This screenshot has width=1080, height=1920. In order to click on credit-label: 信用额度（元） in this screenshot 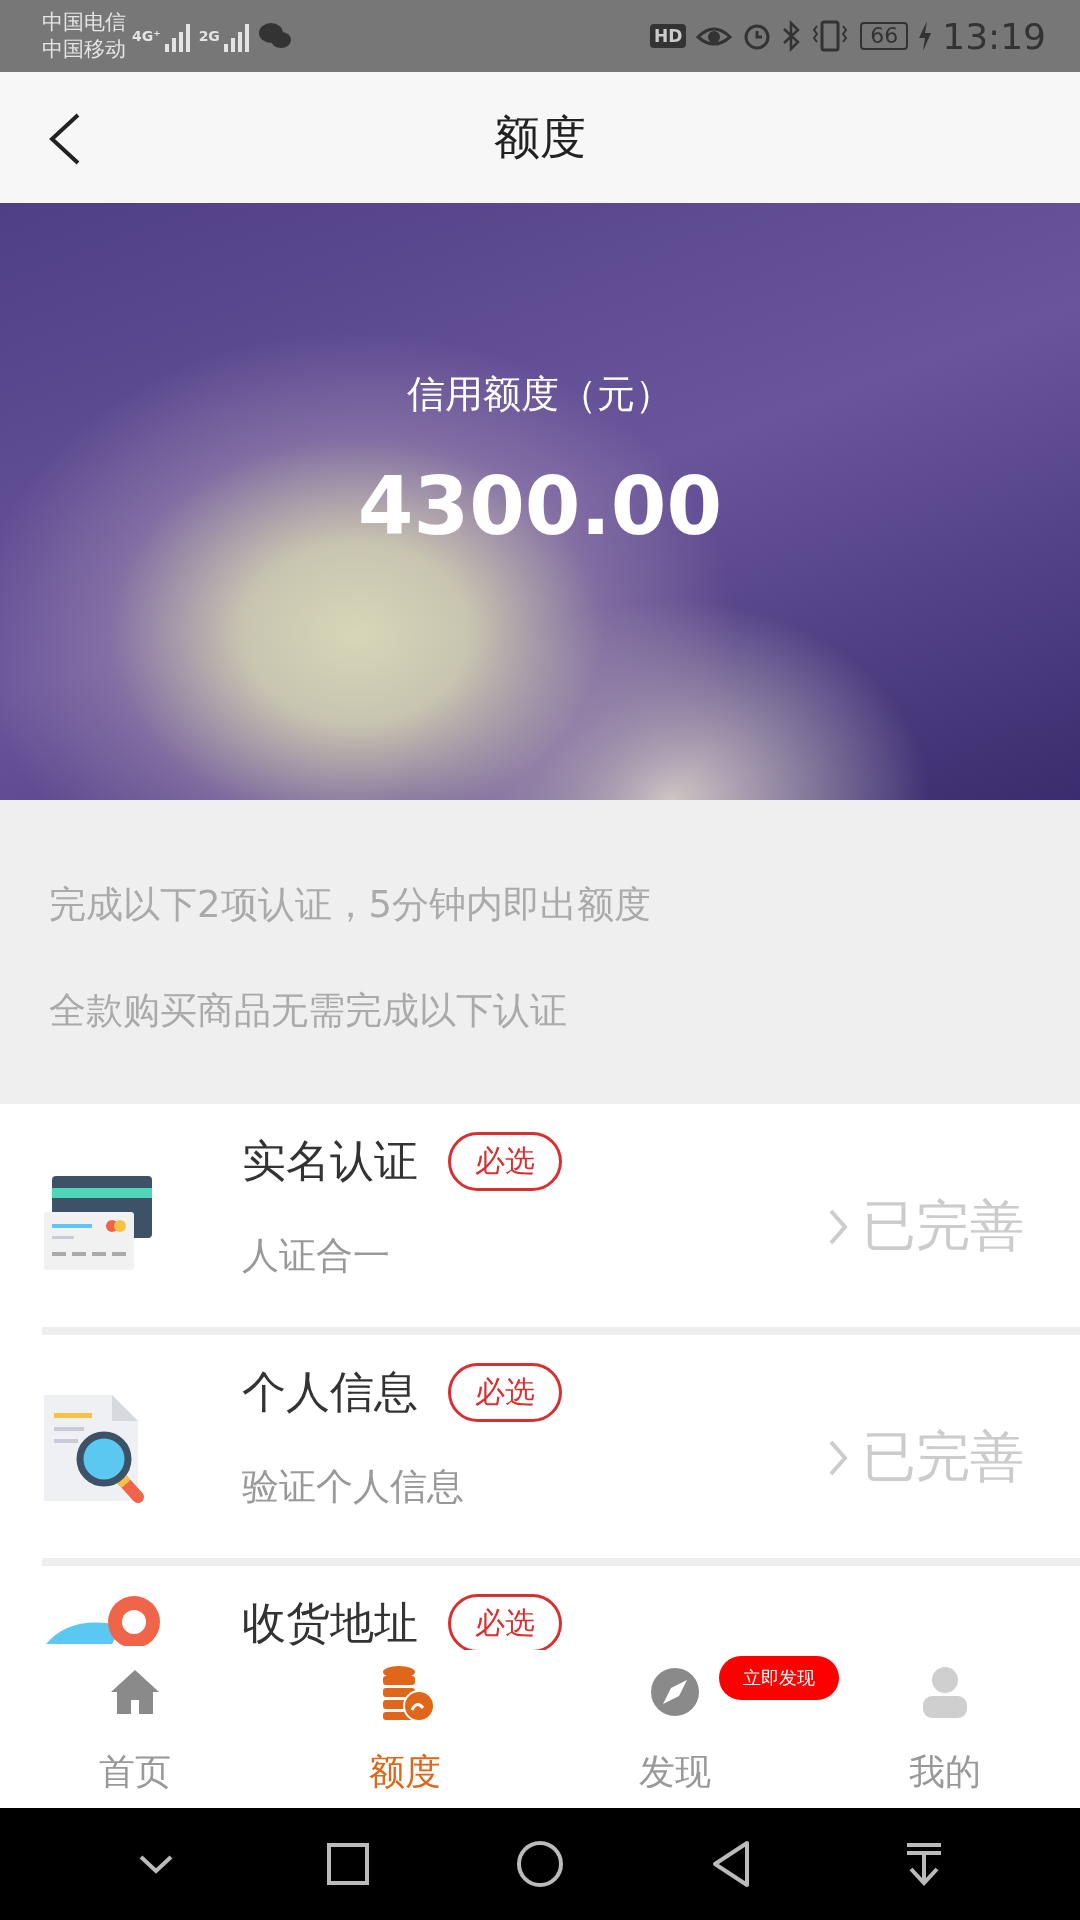, I will do `click(540, 394)`.